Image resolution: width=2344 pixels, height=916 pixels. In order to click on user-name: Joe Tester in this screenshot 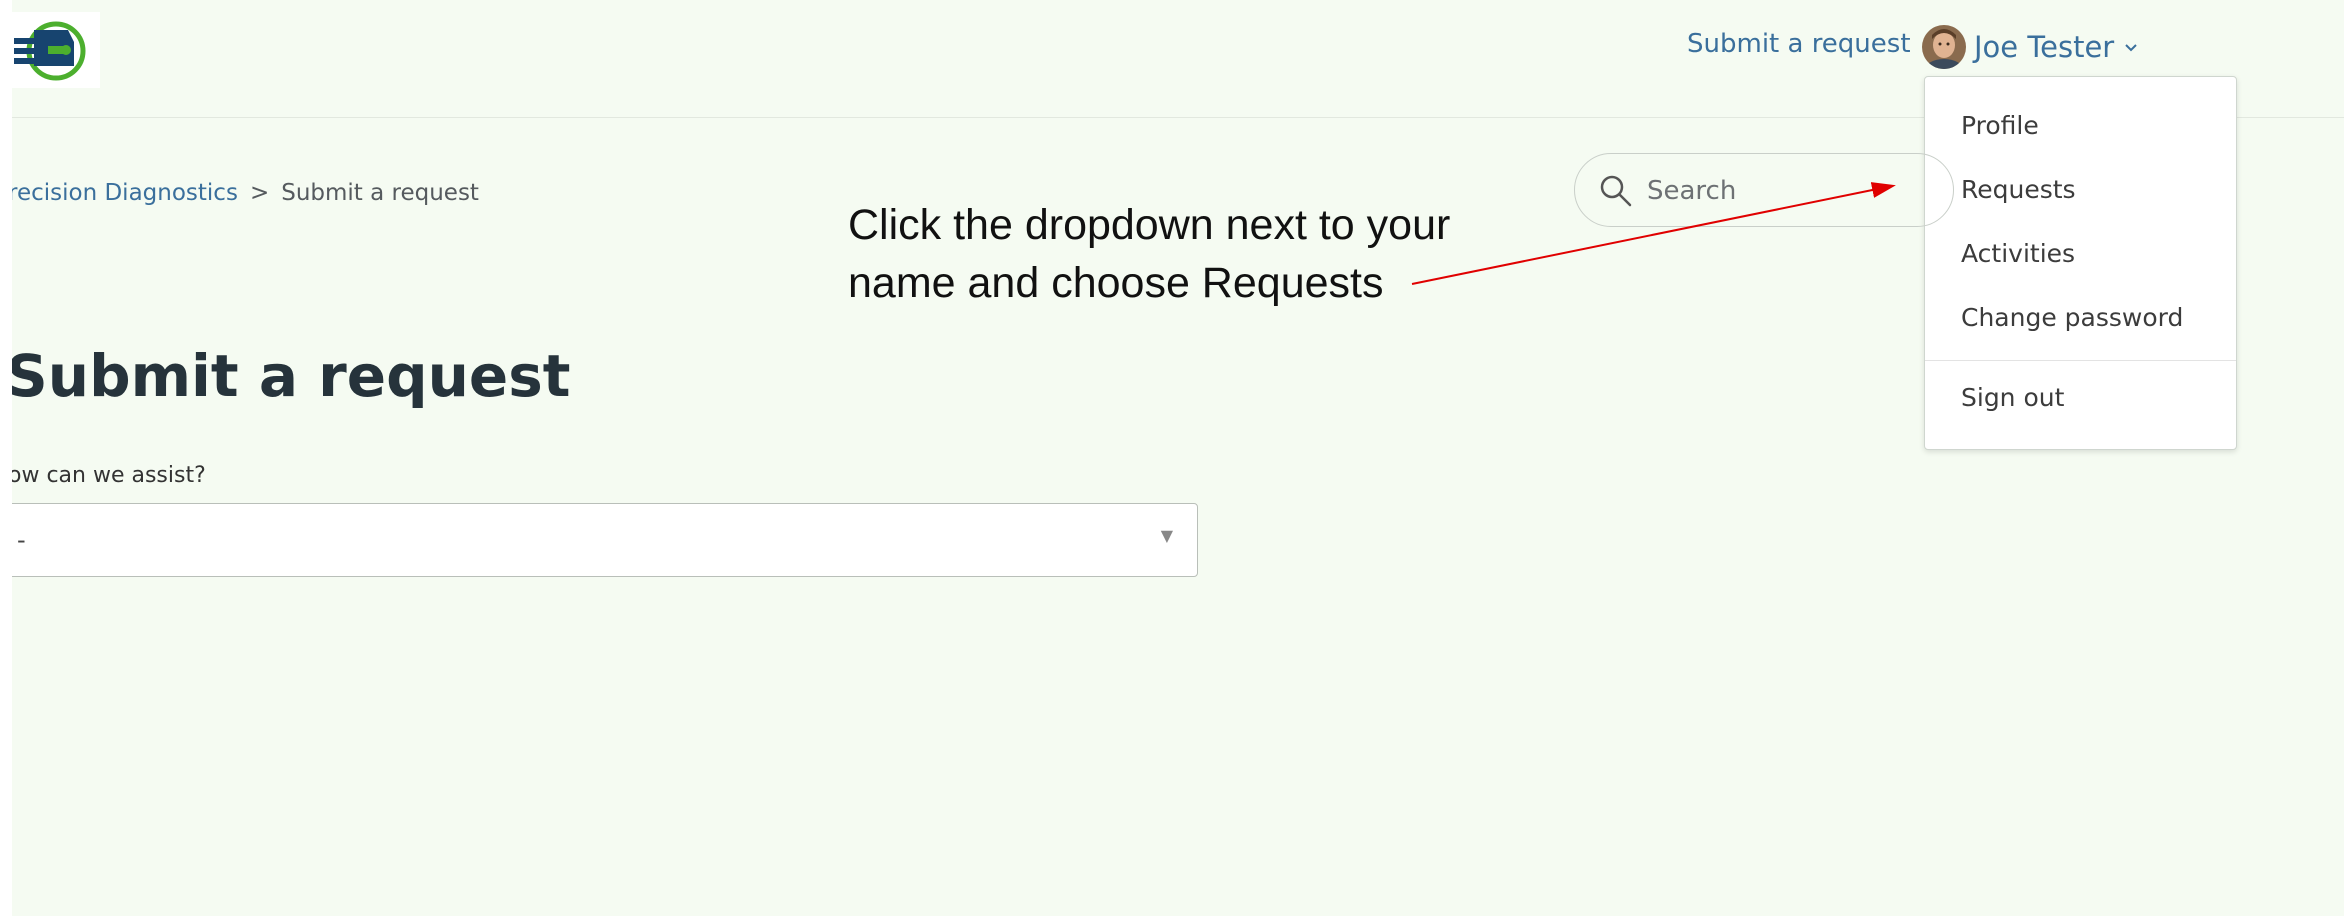, I will do `click(2044, 47)`.